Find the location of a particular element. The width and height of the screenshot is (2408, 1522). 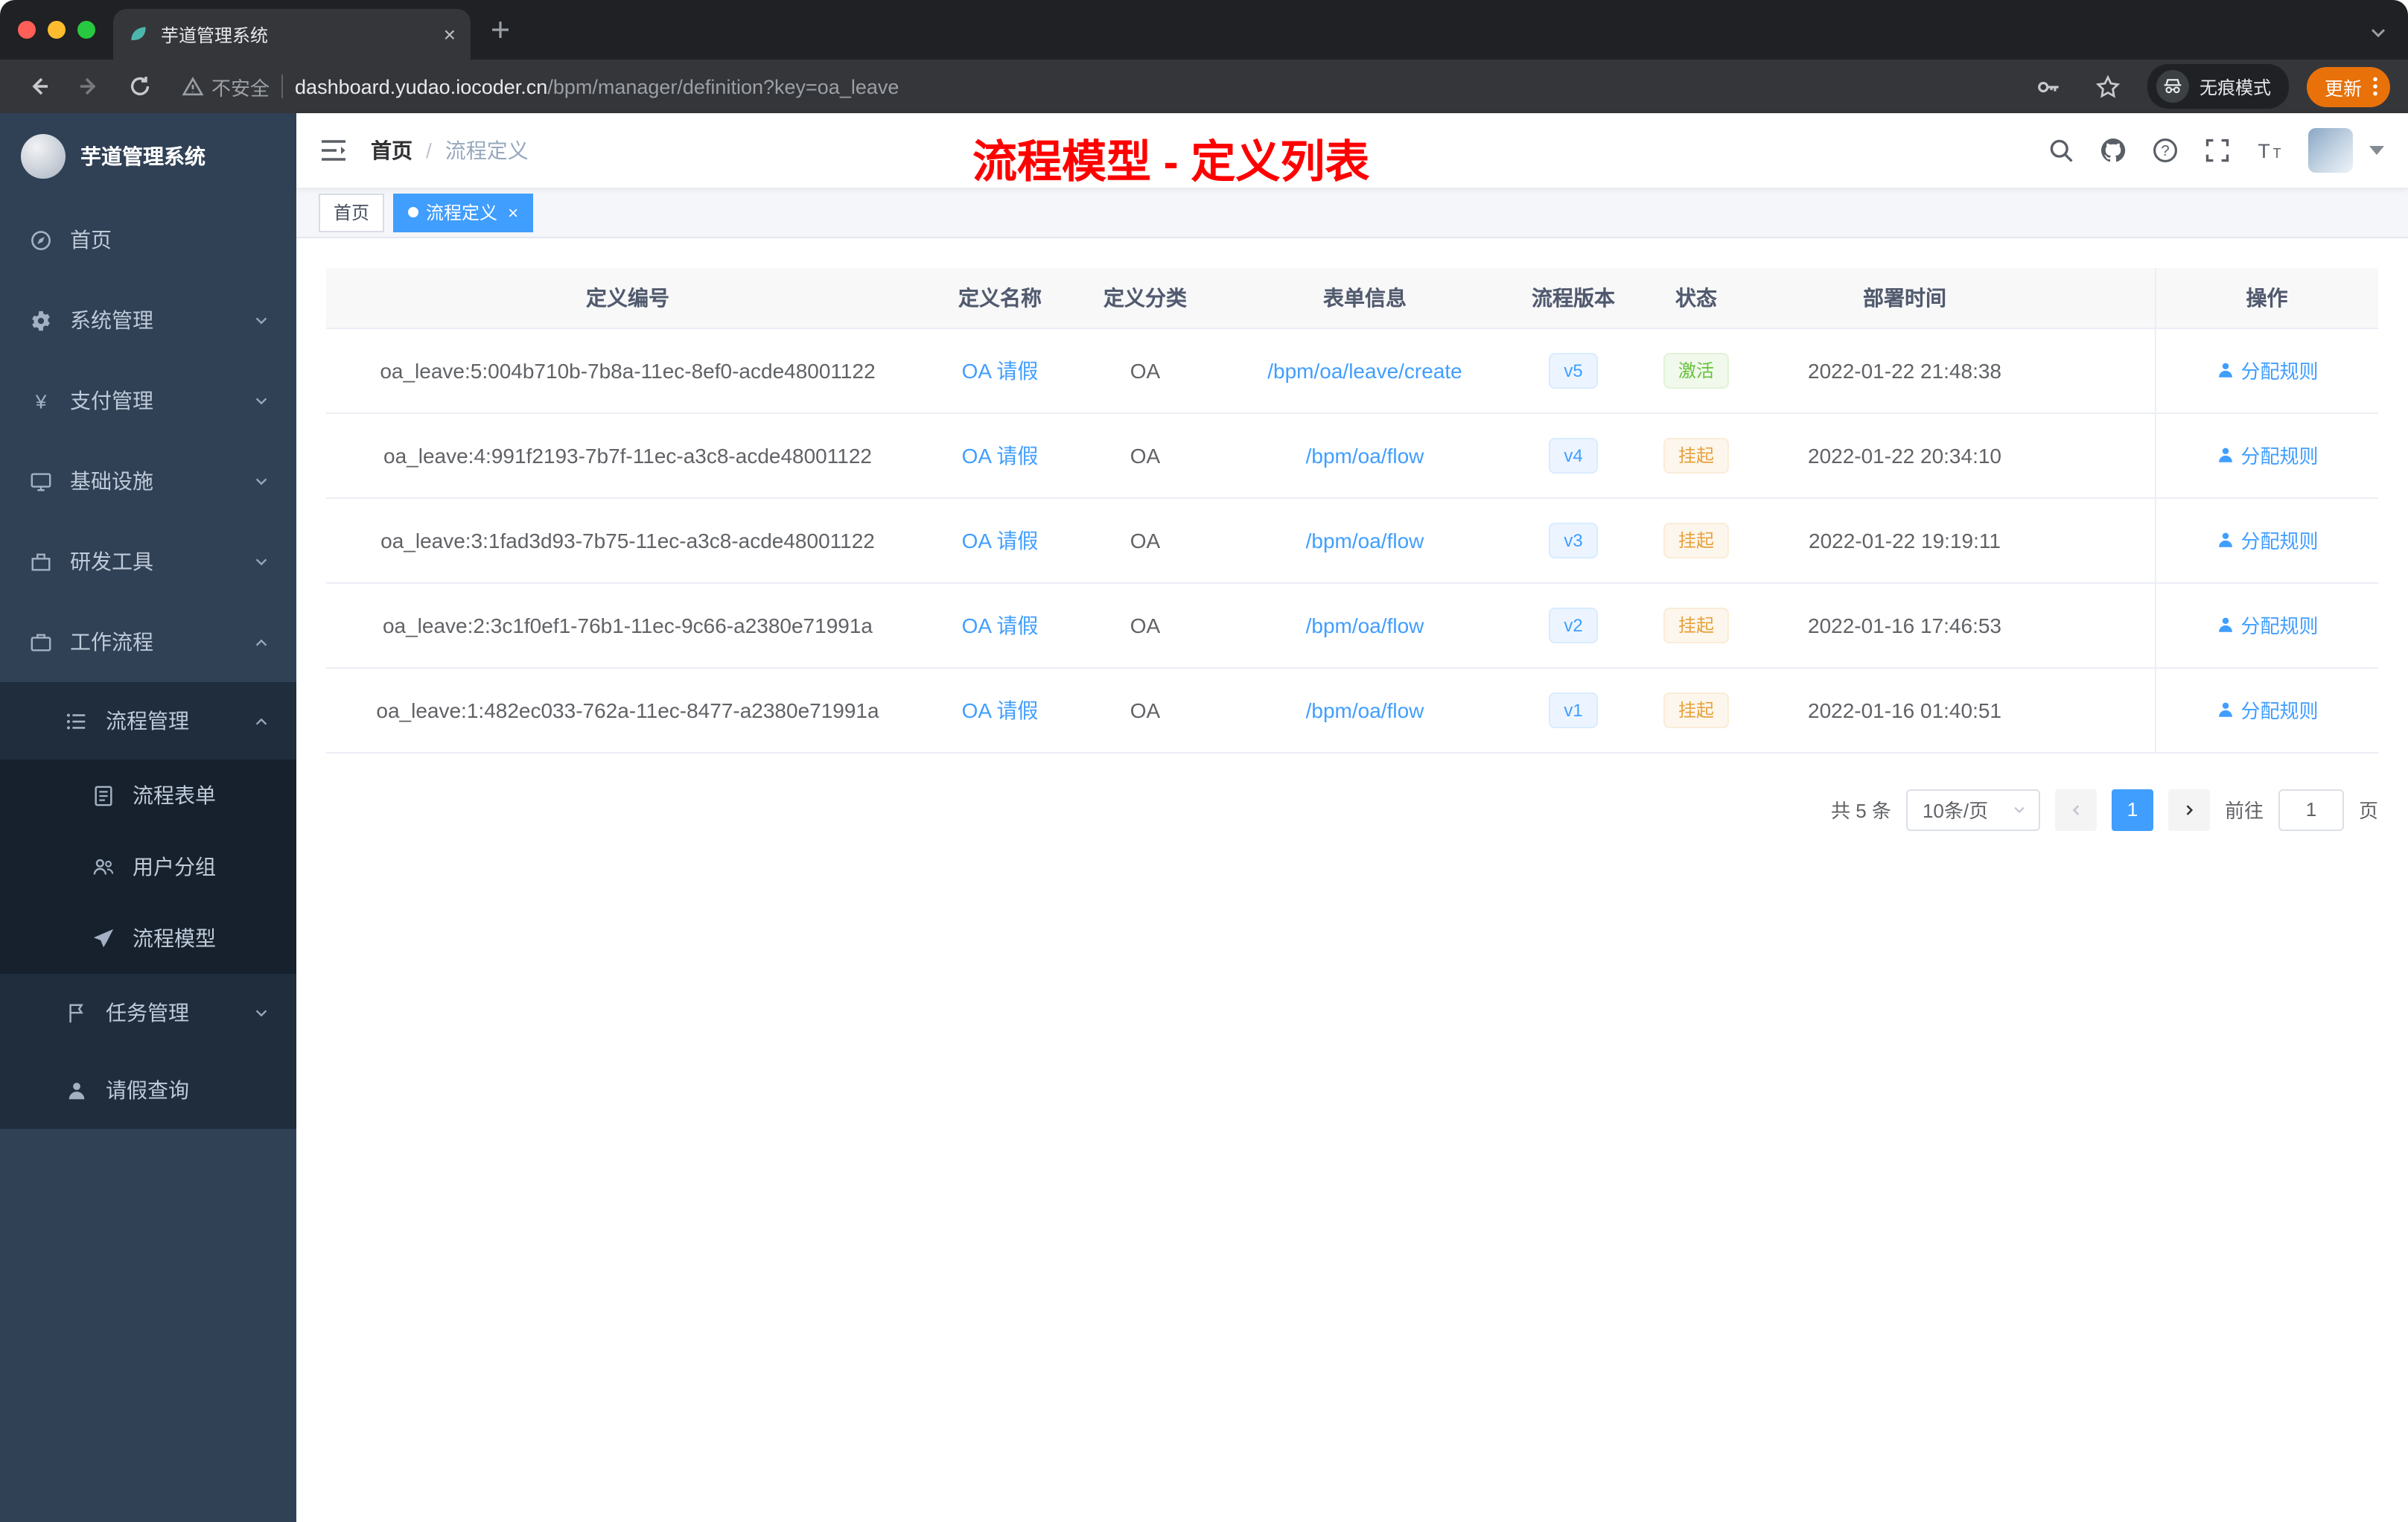

sidebar-item-system: 系统管理 is located at coordinates (148, 320).